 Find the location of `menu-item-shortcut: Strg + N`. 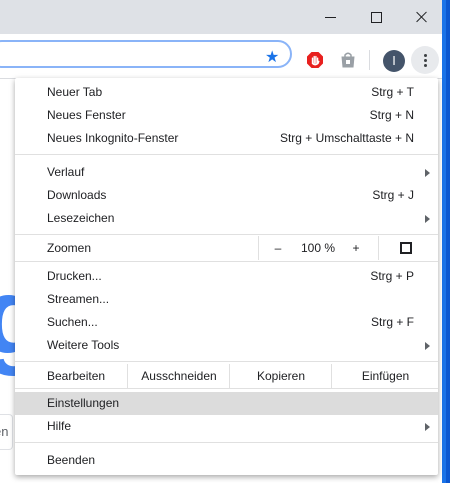

menu-item-shortcut: Strg + N is located at coordinates (391, 115).